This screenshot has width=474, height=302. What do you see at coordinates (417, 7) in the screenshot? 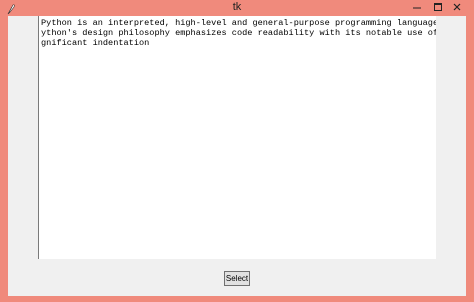
I see `minimize-icon` at bounding box center [417, 7].